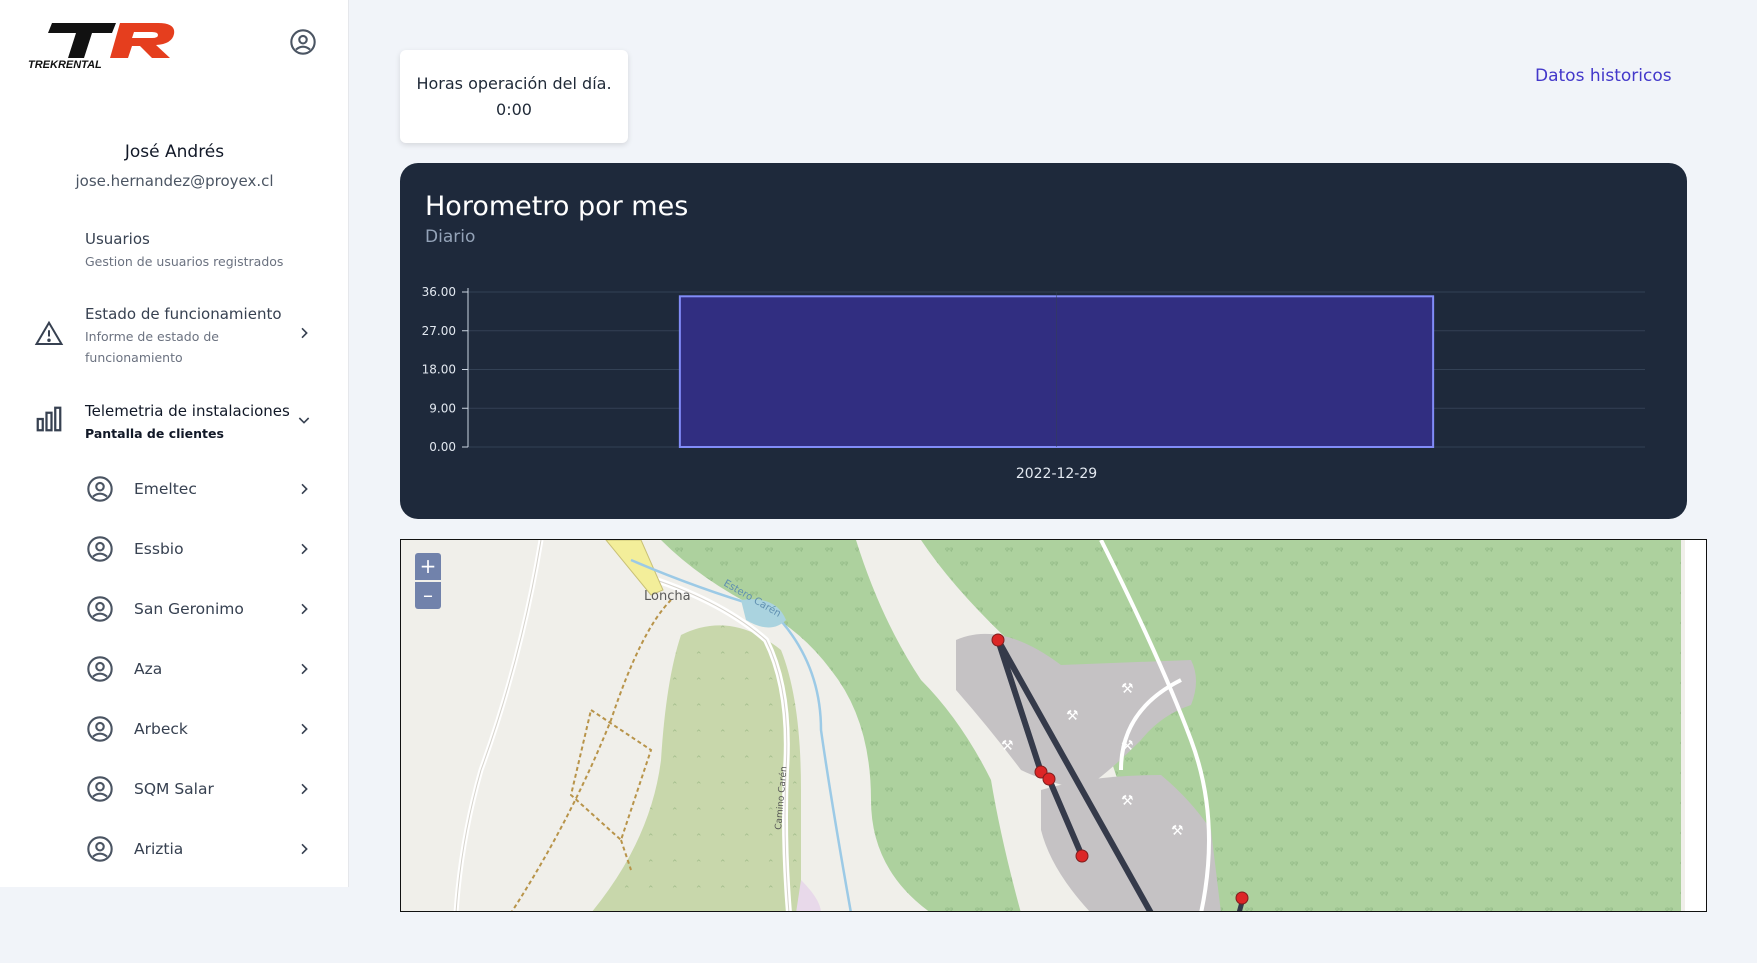  What do you see at coordinates (174, 253) in the screenshot?
I see `nav-item-usuarios: Usuarios Gestion de usuarios registrados` at bounding box center [174, 253].